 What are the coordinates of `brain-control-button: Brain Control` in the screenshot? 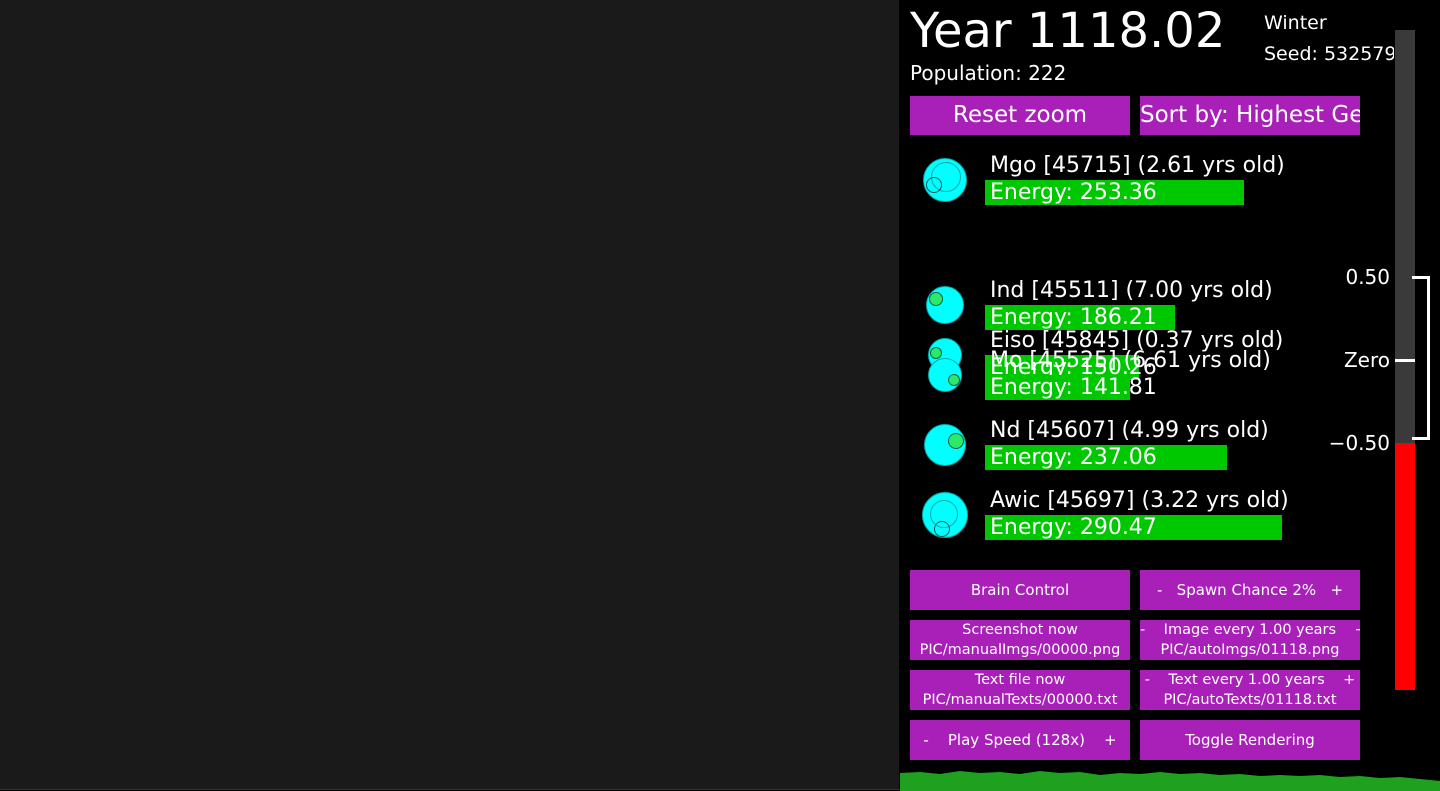 It's located at (1020, 590).